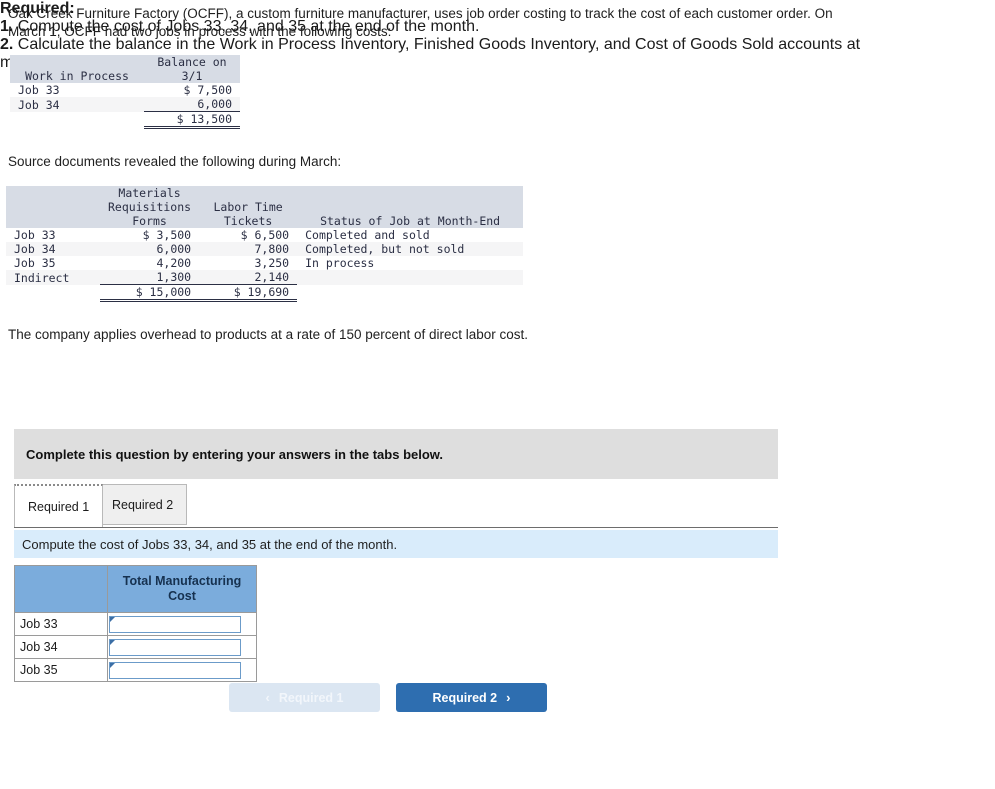 This screenshot has width=995, height=789. What do you see at coordinates (39, 90) in the screenshot?
I see `wip-row-0-label: Job 33` at bounding box center [39, 90].